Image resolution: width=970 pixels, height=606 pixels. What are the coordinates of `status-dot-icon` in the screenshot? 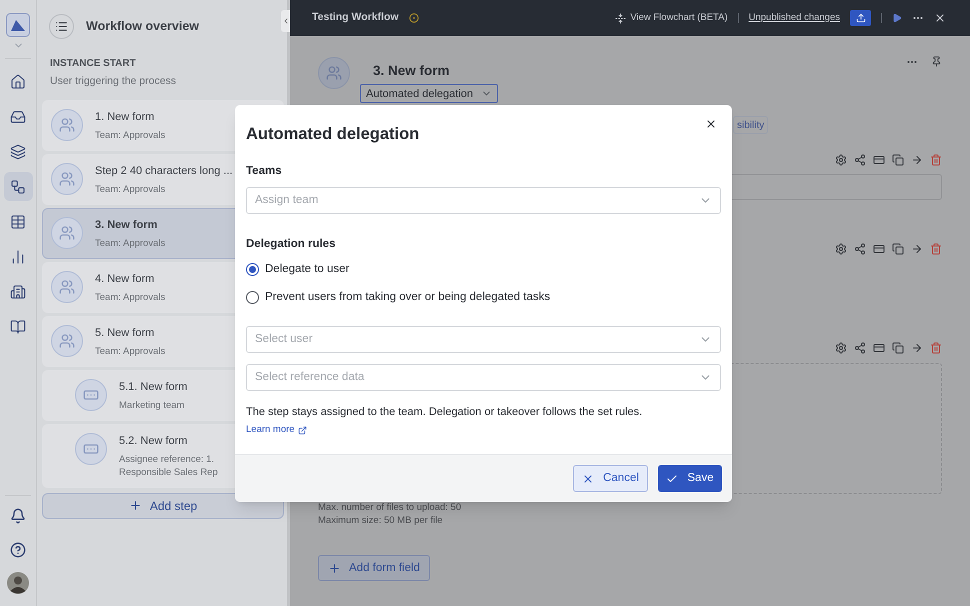 It's located at (413, 18).